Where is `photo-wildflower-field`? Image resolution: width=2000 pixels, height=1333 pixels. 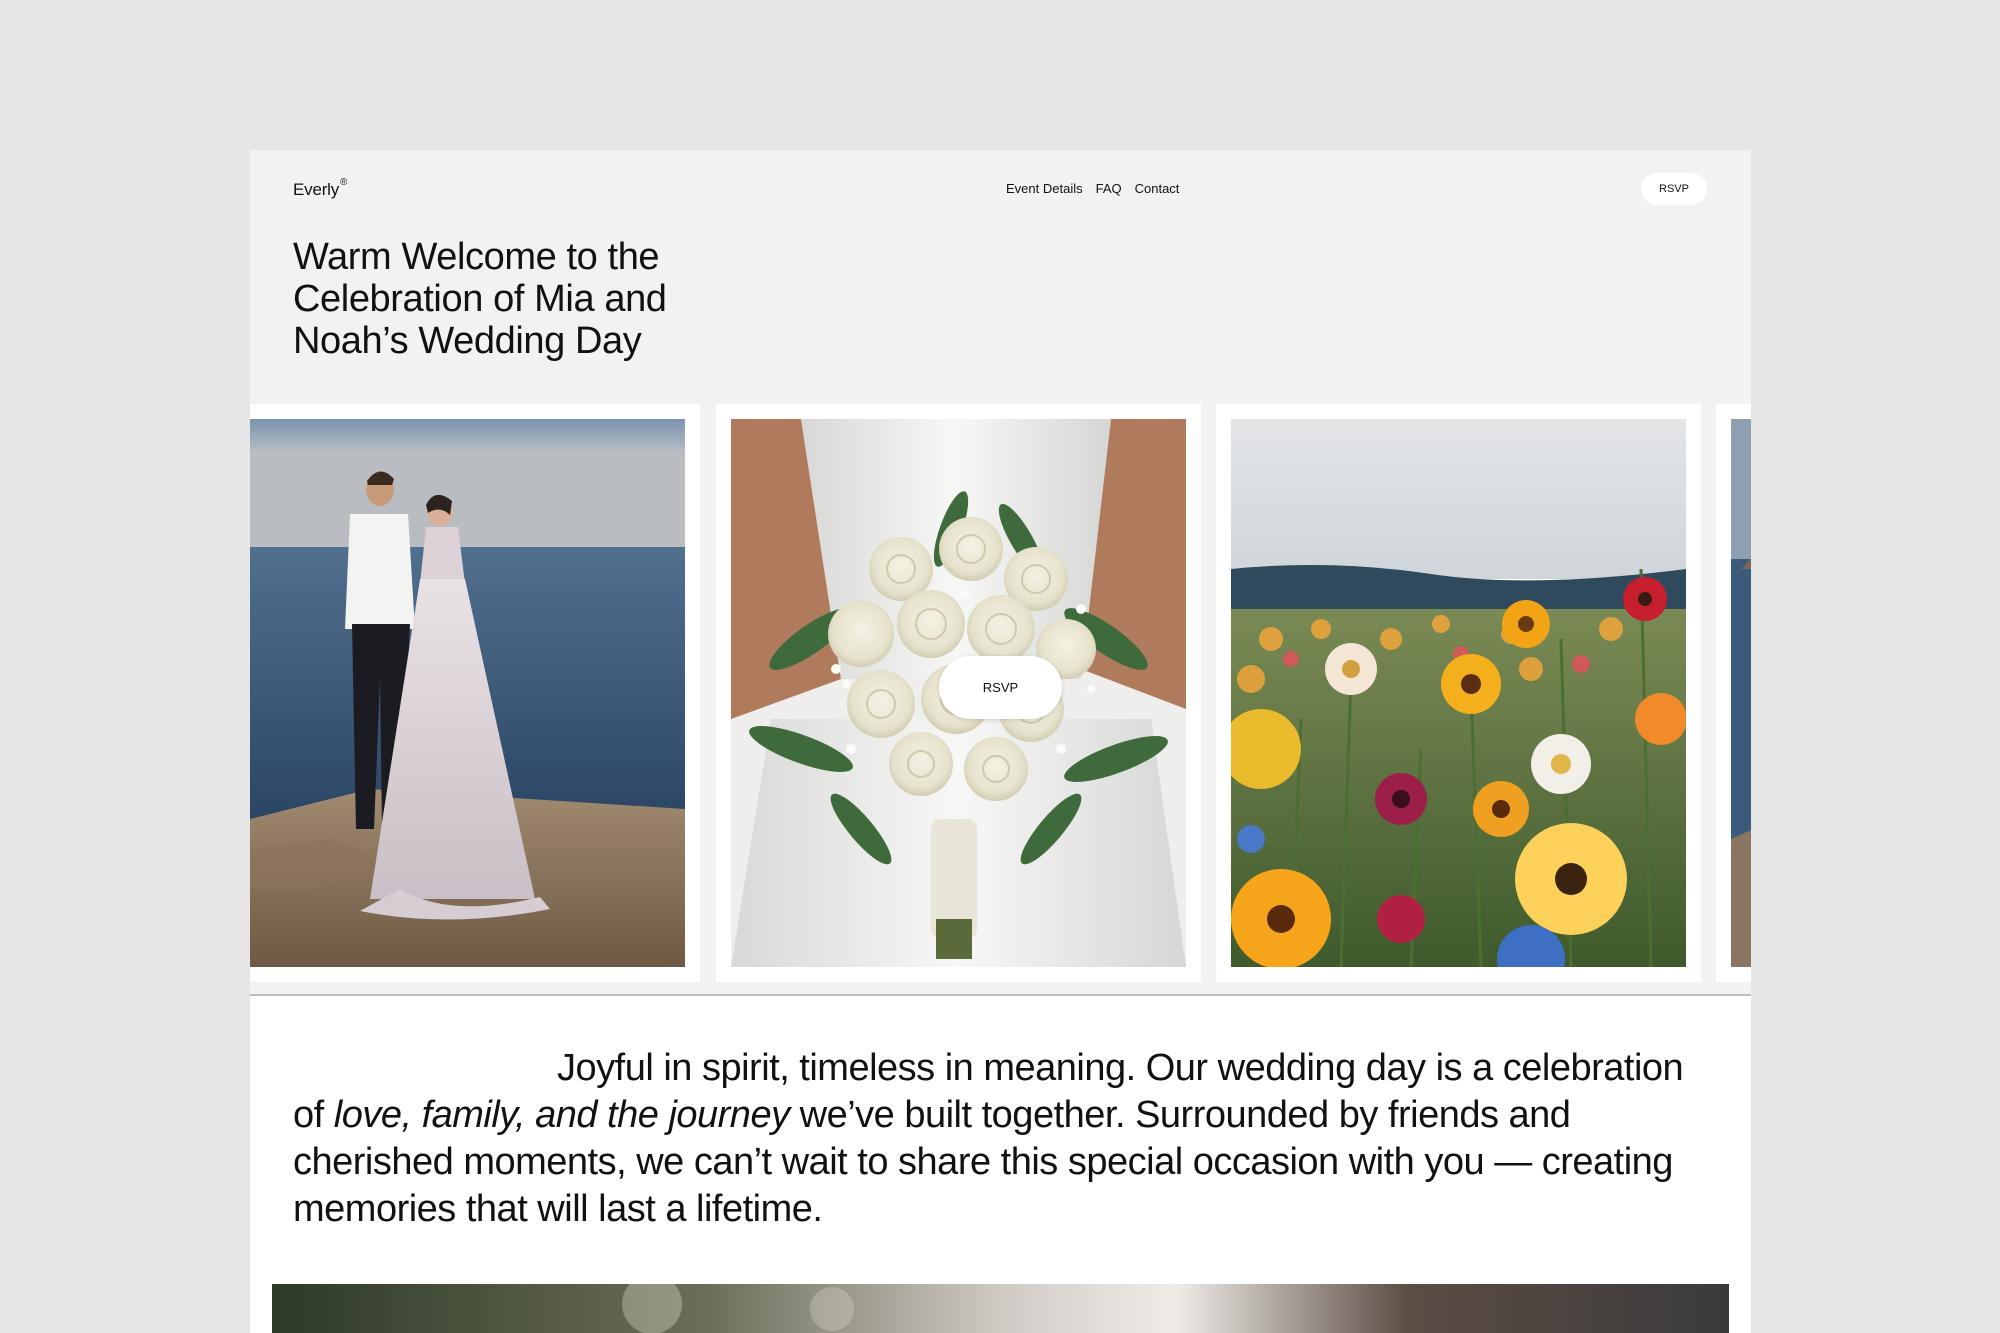
photo-wildflower-field is located at coordinates (1458, 693).